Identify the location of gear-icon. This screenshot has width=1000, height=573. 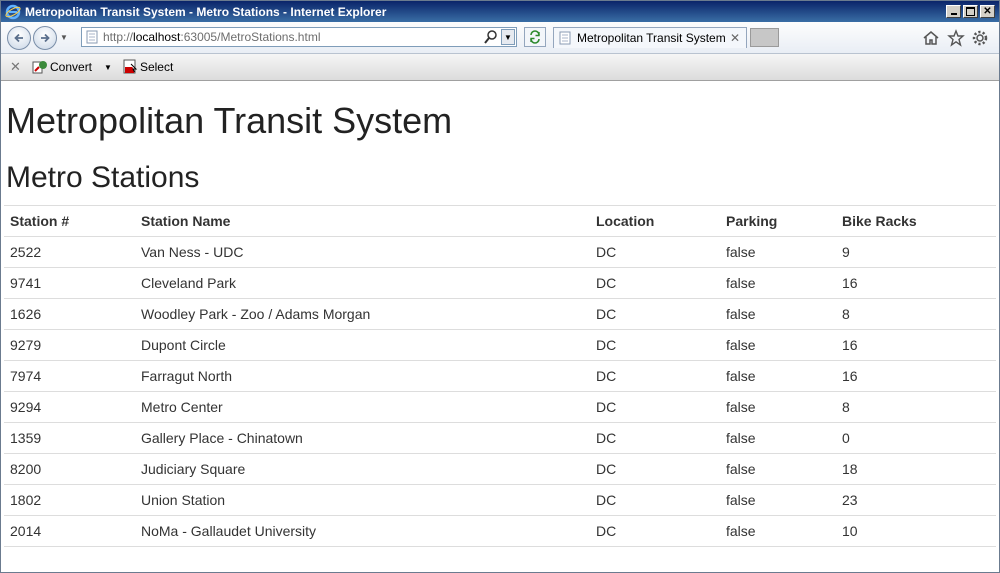
(980, 38).